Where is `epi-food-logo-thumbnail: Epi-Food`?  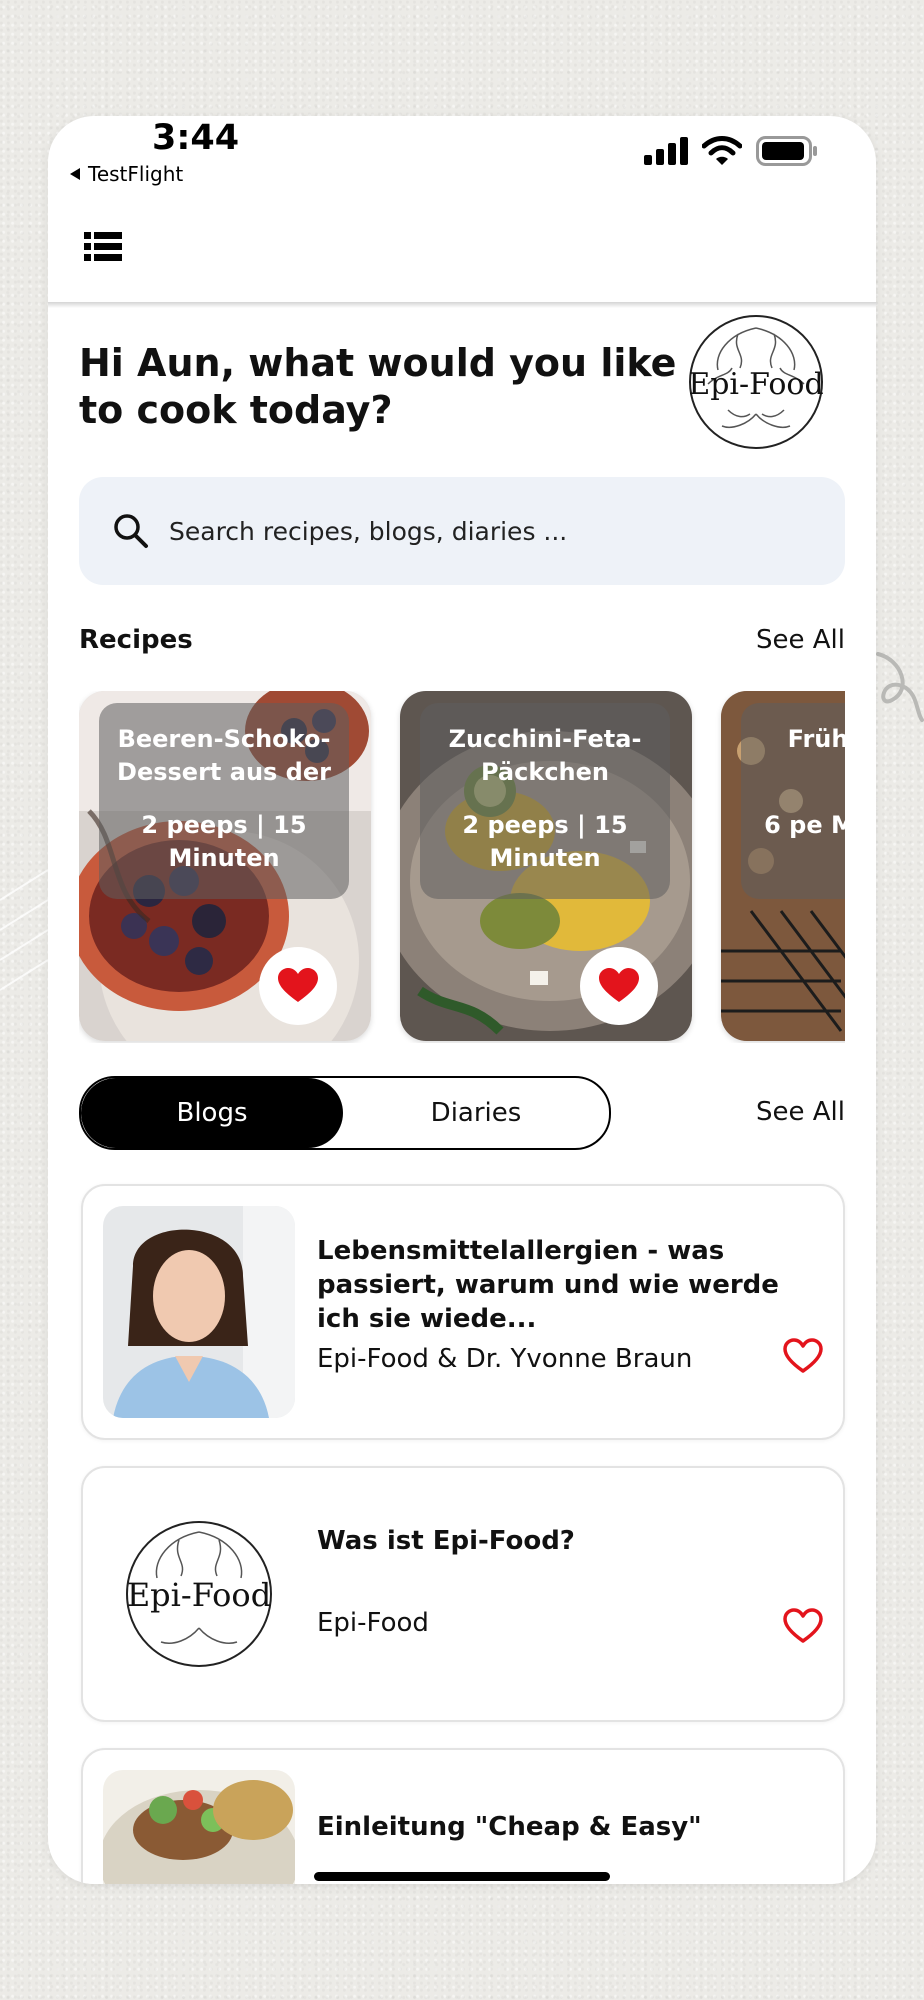
epi-food-logo-thumbnail: Epi-Food is located at coordinates (199, 1594).